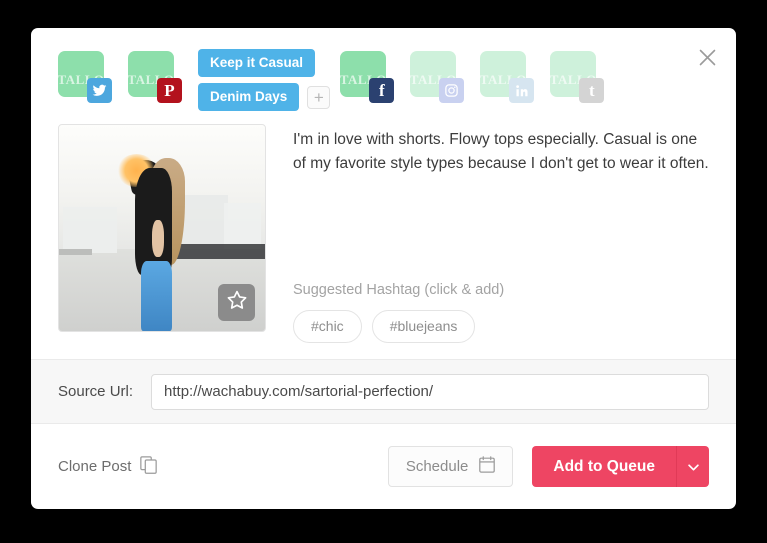  What do you see at coordinates (437, 466) in the screenshot?
I see `schedule-label: Schedule` at bounding box center [437, 466].